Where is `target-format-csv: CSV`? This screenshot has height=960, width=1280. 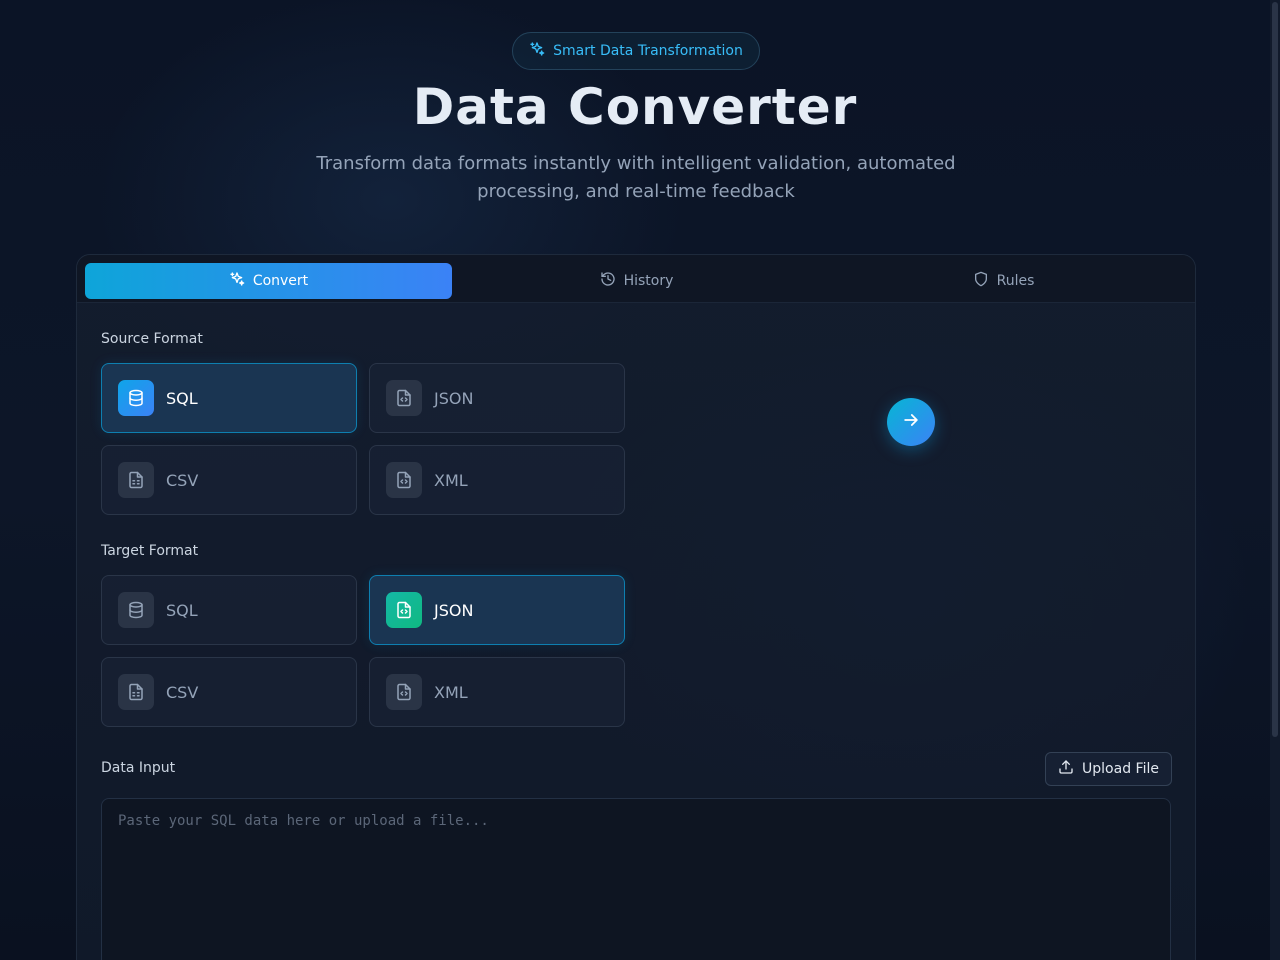
target-format-csv: CSV is located at coordinates (229, 692).